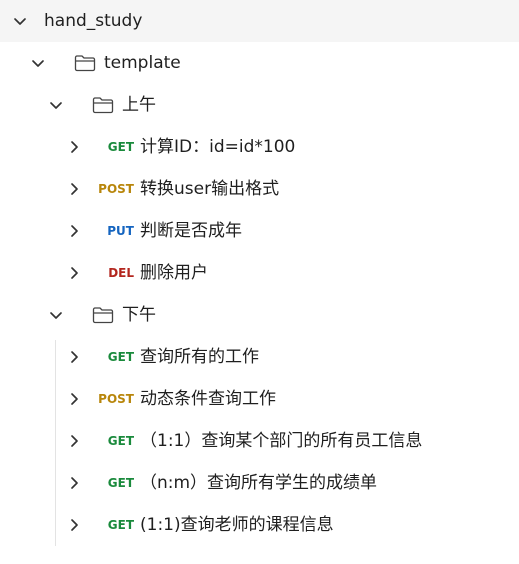 This screenshot has width=519, height=564. Describe the element at coordinates (93, 21) in the screenshot. I see `collection-name: hand_study` at that location.